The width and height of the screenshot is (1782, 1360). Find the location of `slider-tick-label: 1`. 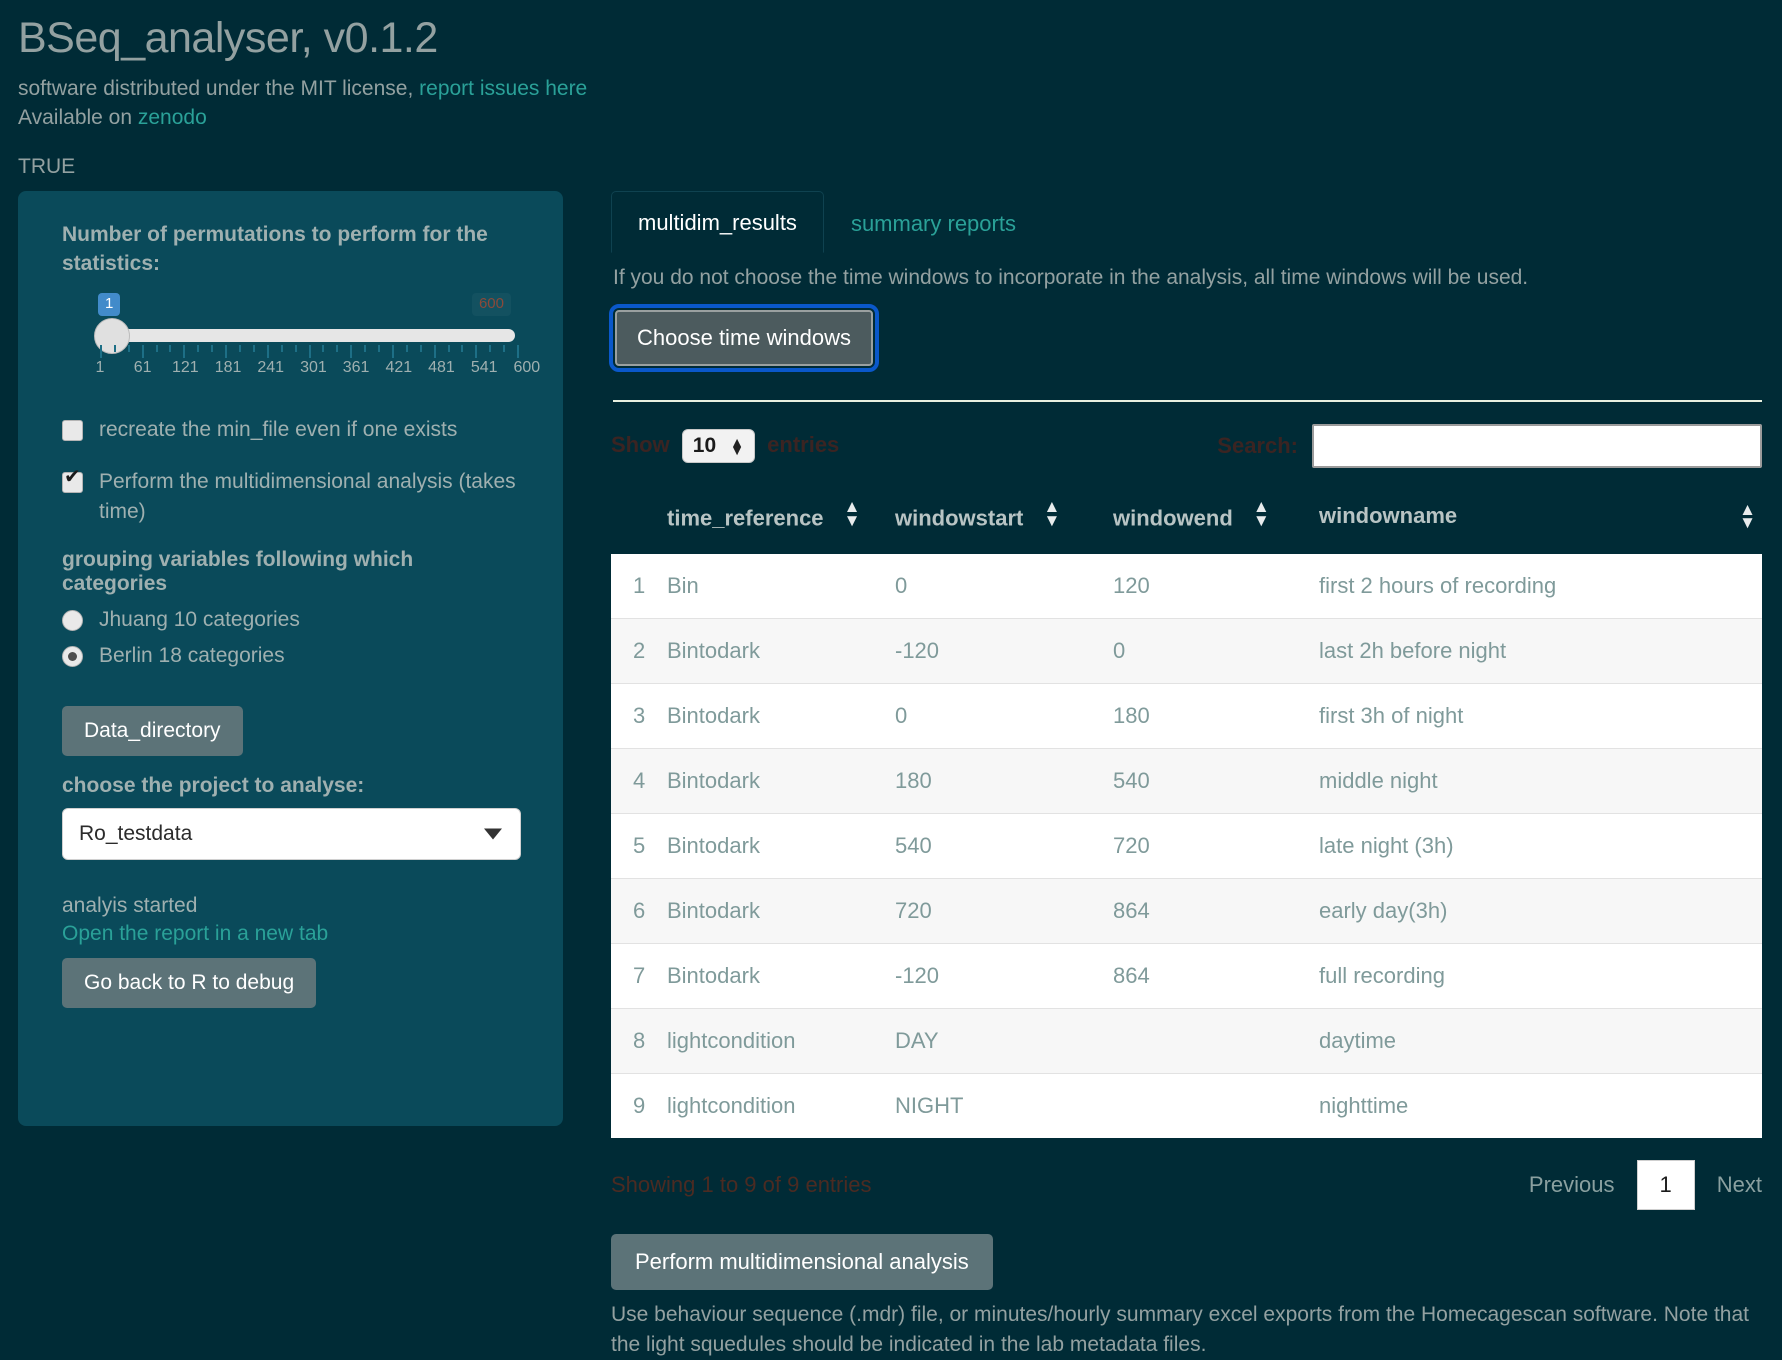

slider-tick-label: 1 is located at coordinates (100, 368).